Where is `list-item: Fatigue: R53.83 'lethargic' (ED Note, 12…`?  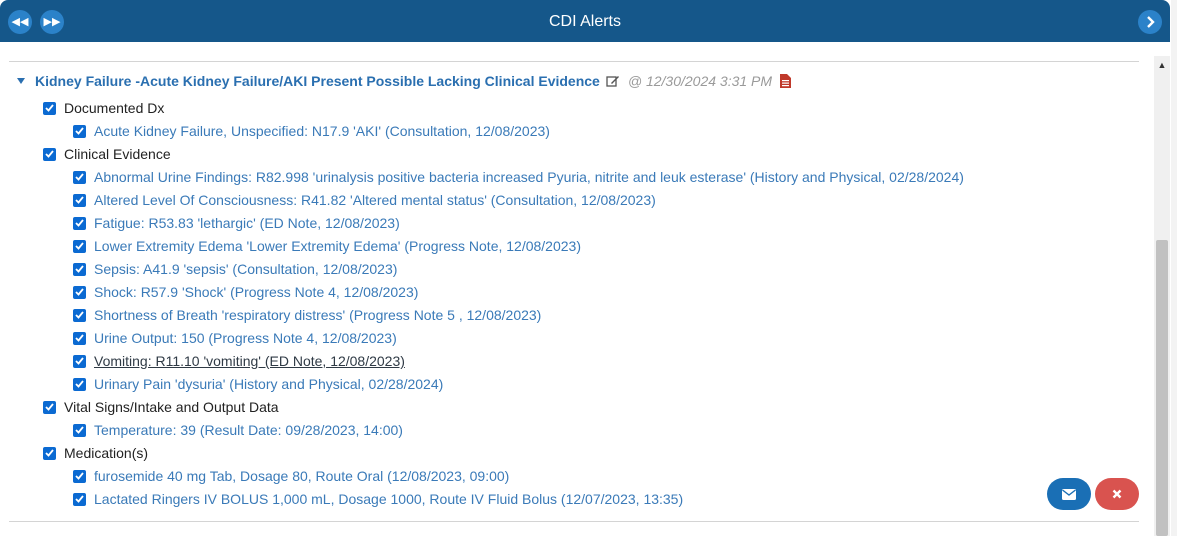 list-item: Fatigue: R53.83 'lethargic' (ED Note, 12… is located at coordinates (236, 223).